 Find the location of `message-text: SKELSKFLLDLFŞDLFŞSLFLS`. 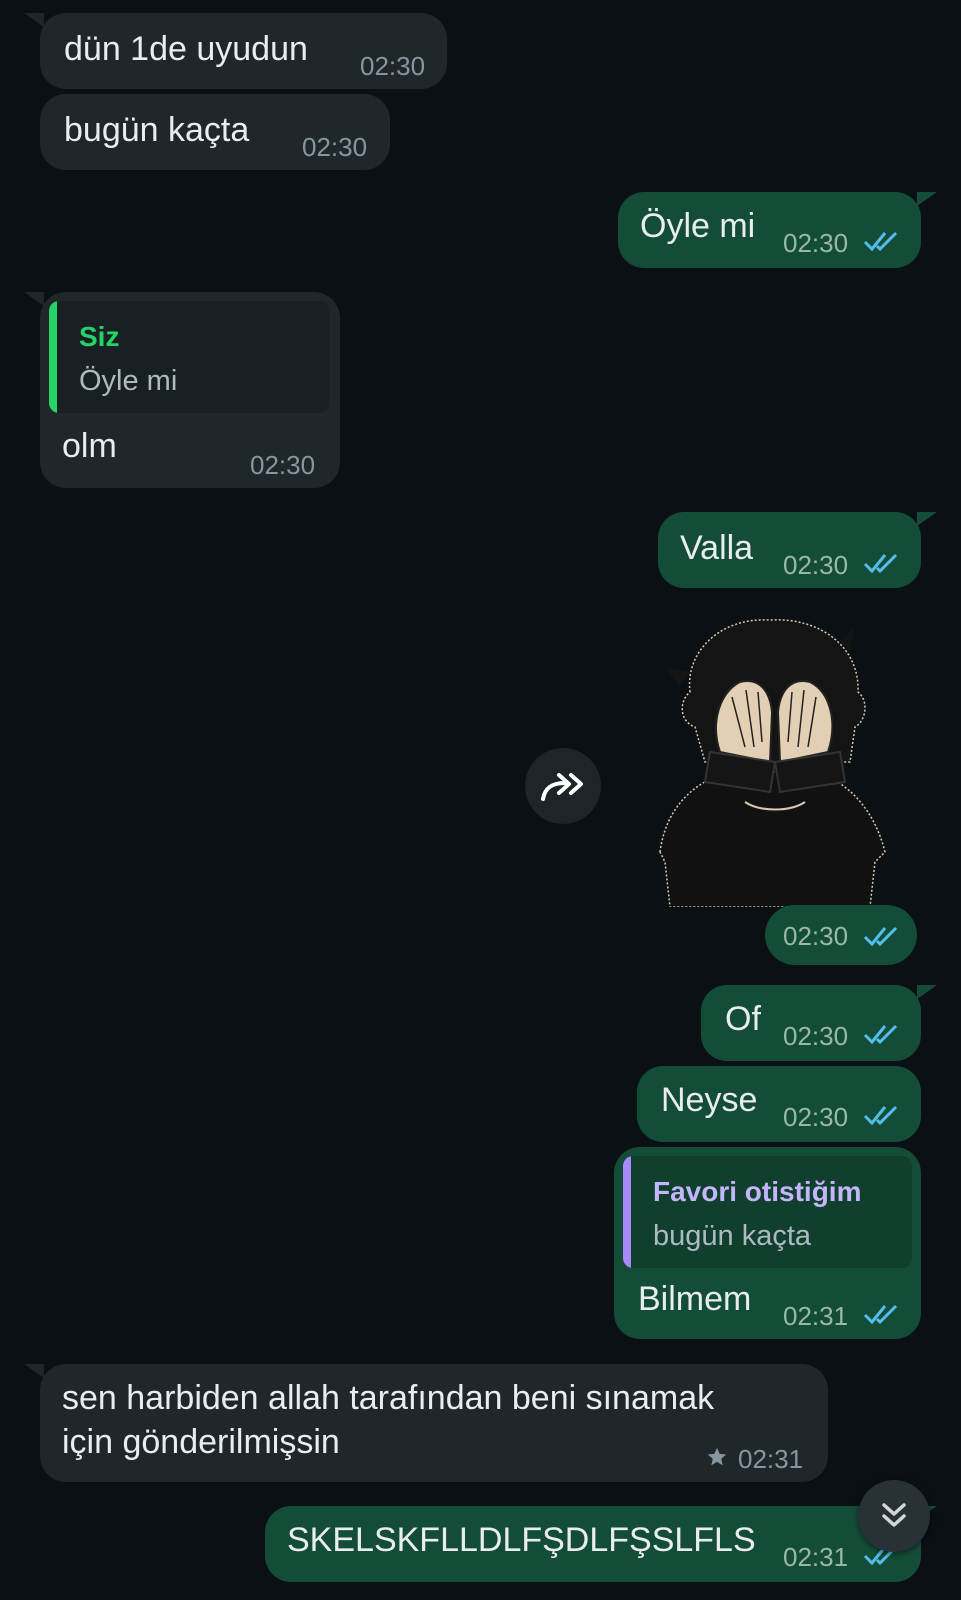

message-text: SKELSKFLLDLFŞDLFŞSLFLS is located at coordinates (521, 1540).